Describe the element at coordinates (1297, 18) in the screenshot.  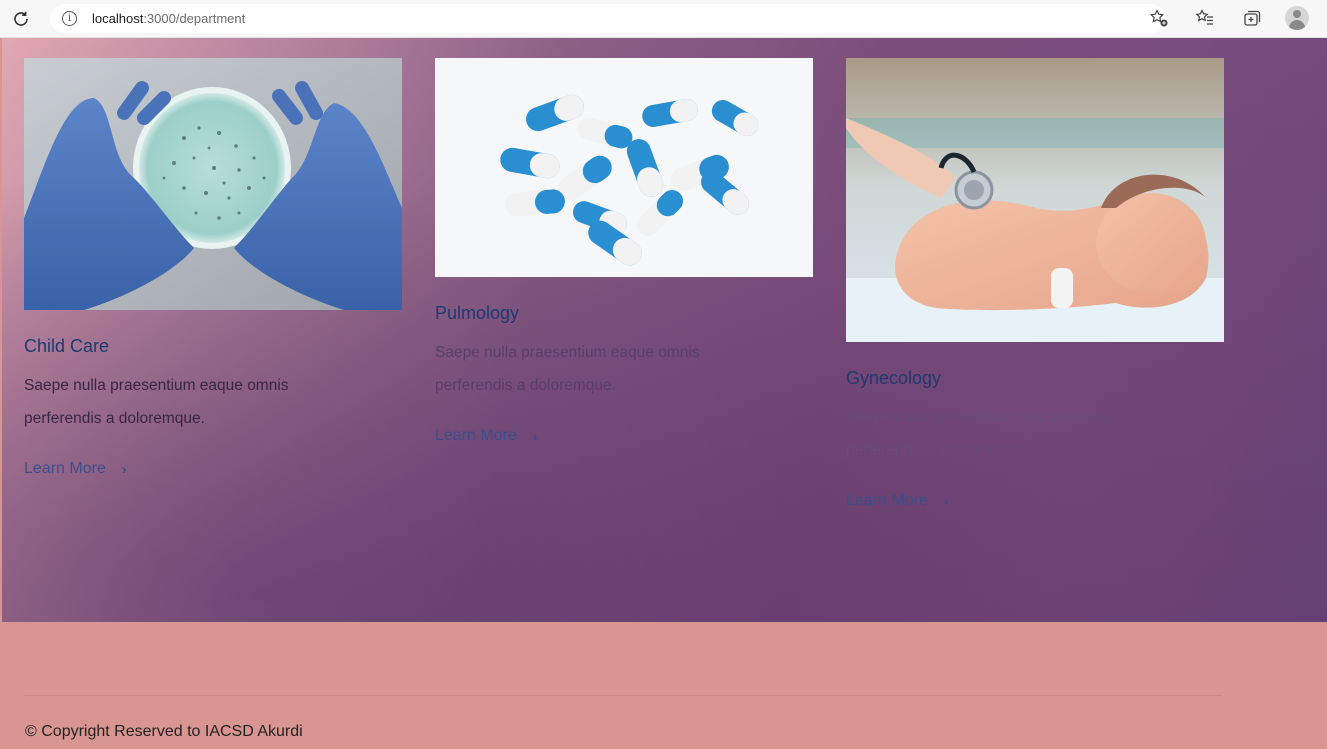
I see `profile-avatar-icon` at that location.